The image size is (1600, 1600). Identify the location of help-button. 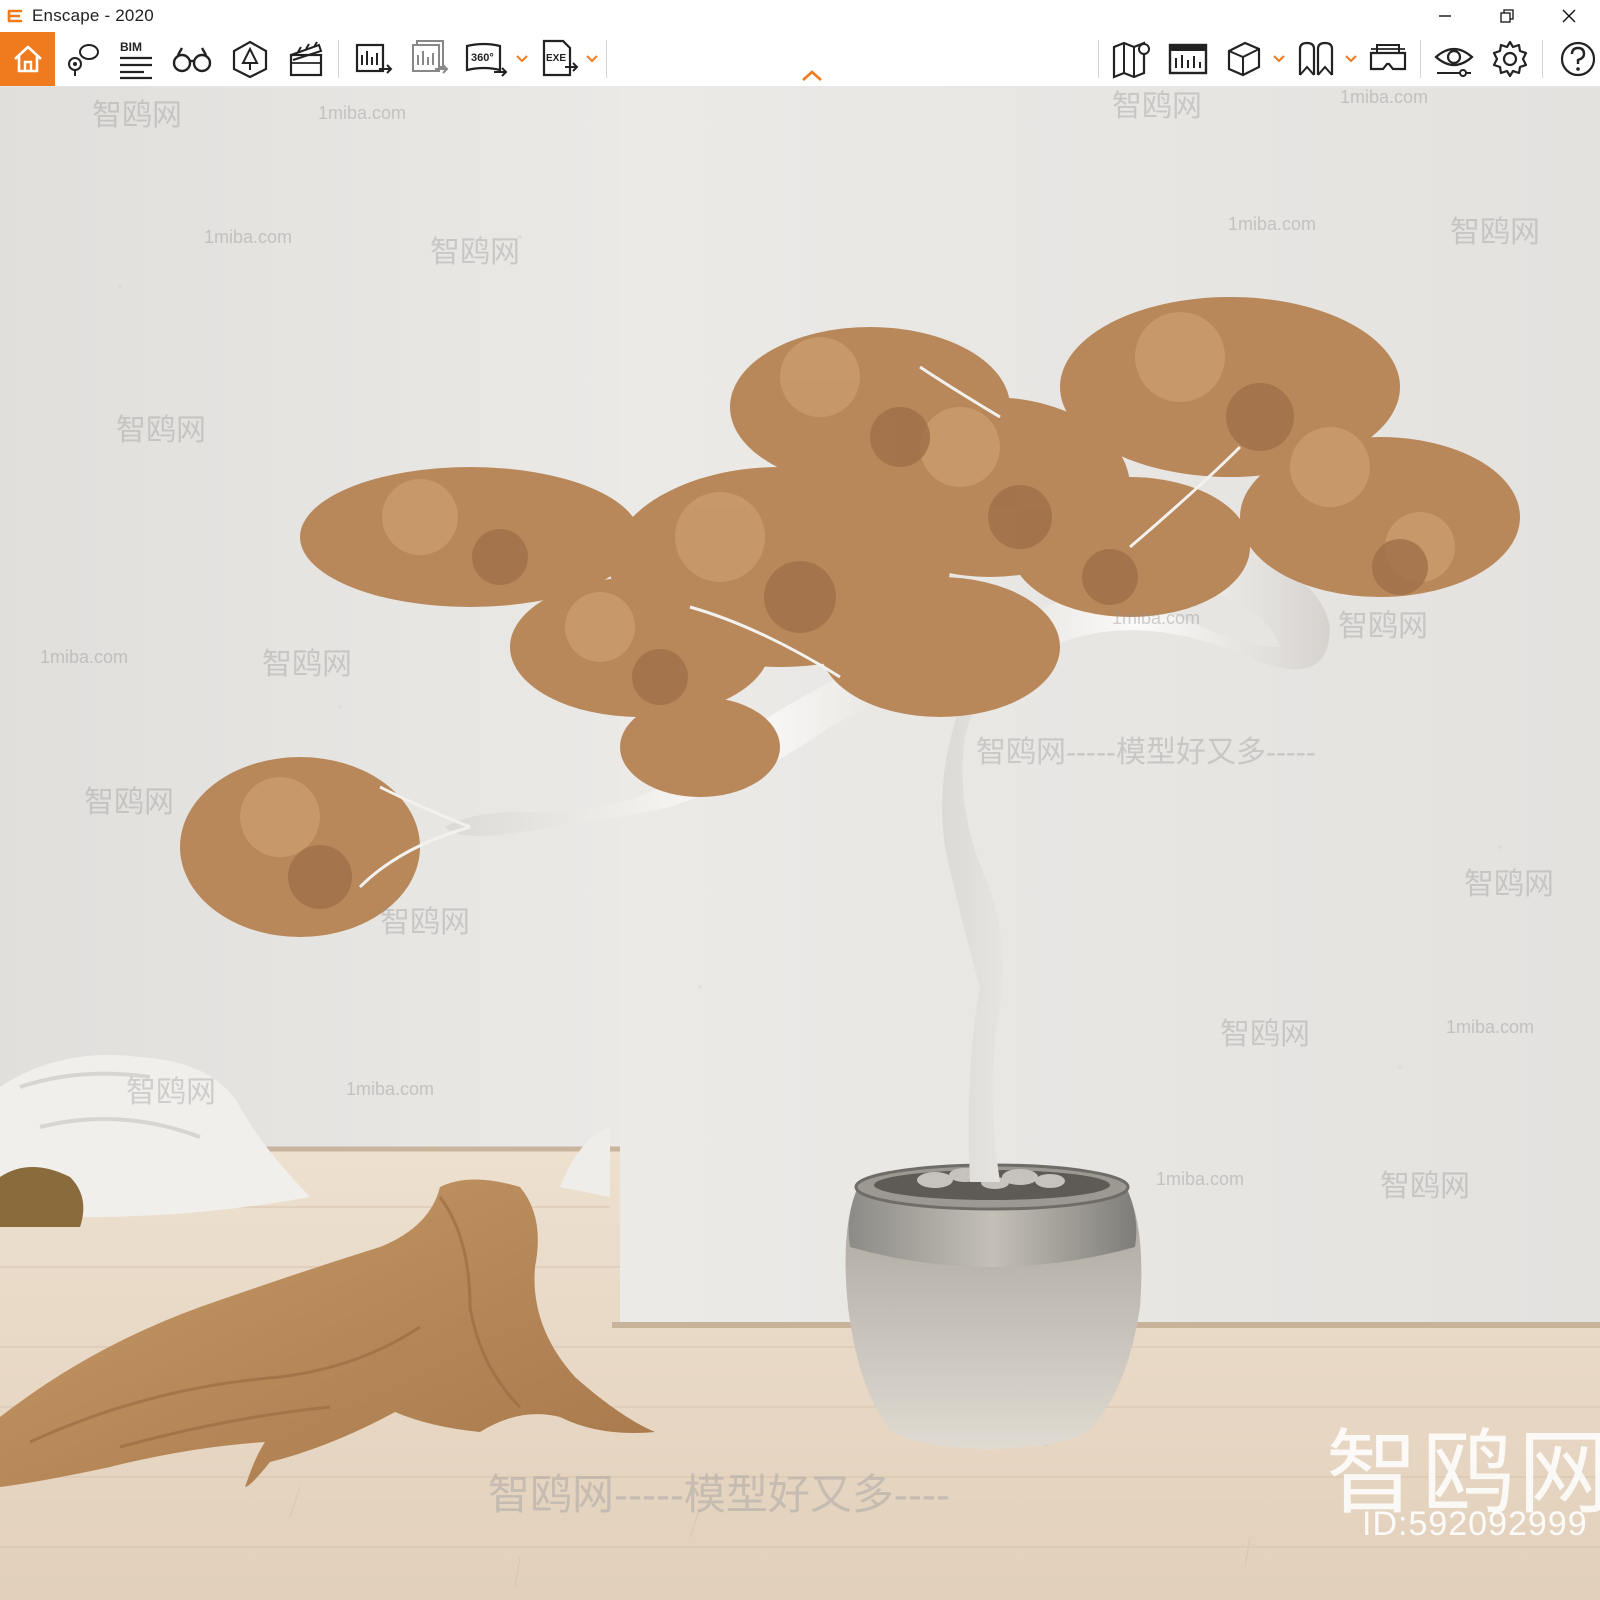
(1577, 59).